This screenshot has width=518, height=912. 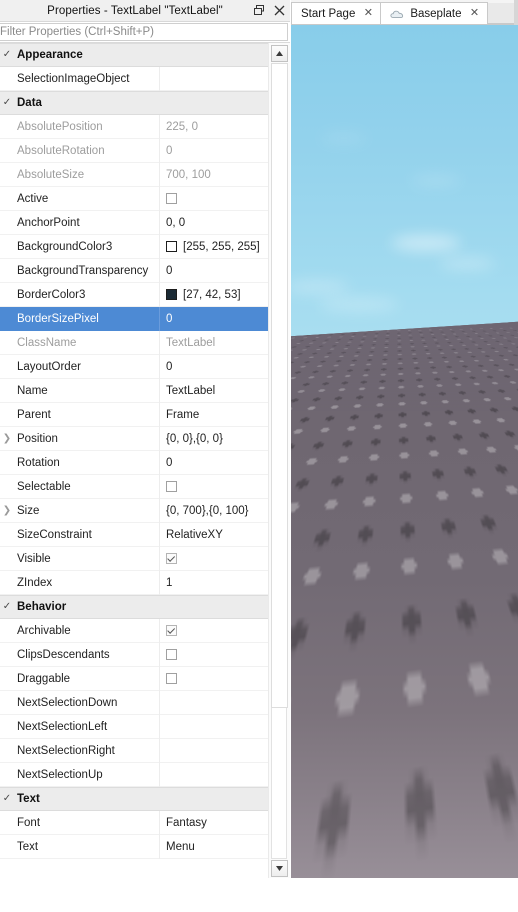 What do you see at coordinates (134, 726) in the screenshot?
I see `property-row-NextSelectionLeft: NextSelectionLeft` at bounding box center [134, 726].